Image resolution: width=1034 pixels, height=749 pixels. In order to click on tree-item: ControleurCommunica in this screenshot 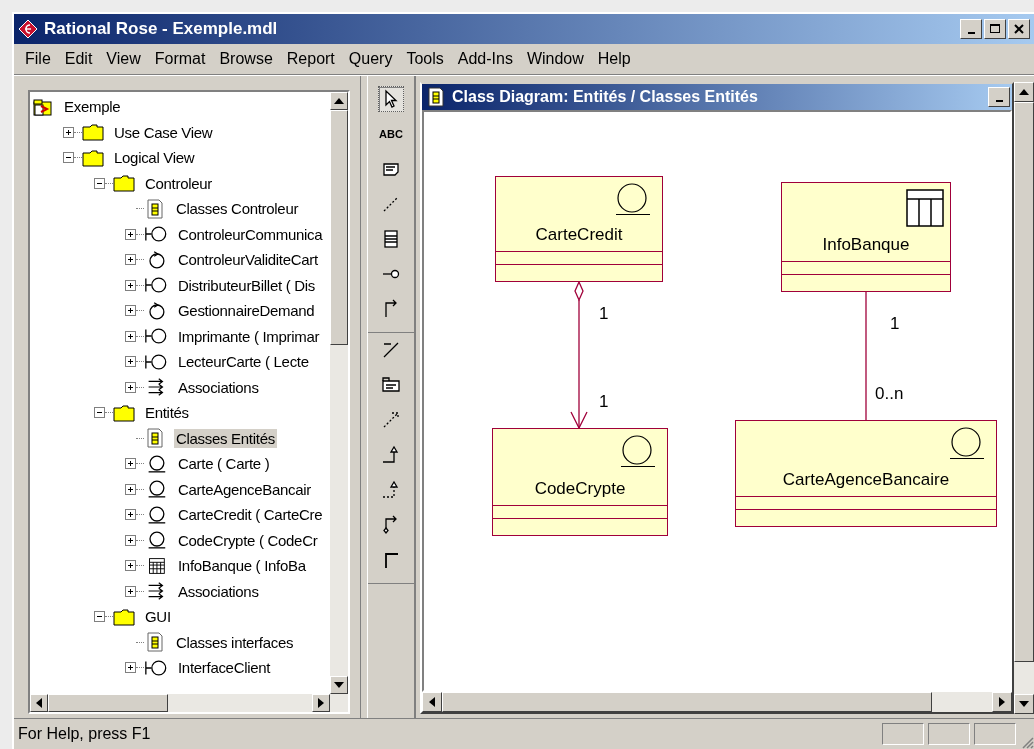, I will do `click(250, 234)`.